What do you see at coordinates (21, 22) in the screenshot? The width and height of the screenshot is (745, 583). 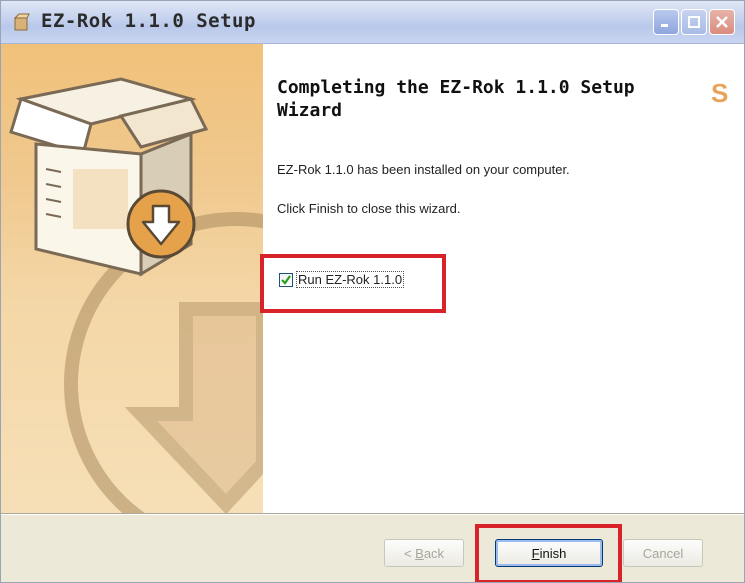 I see `installer-box-icon` at bounding box center [21, 22].